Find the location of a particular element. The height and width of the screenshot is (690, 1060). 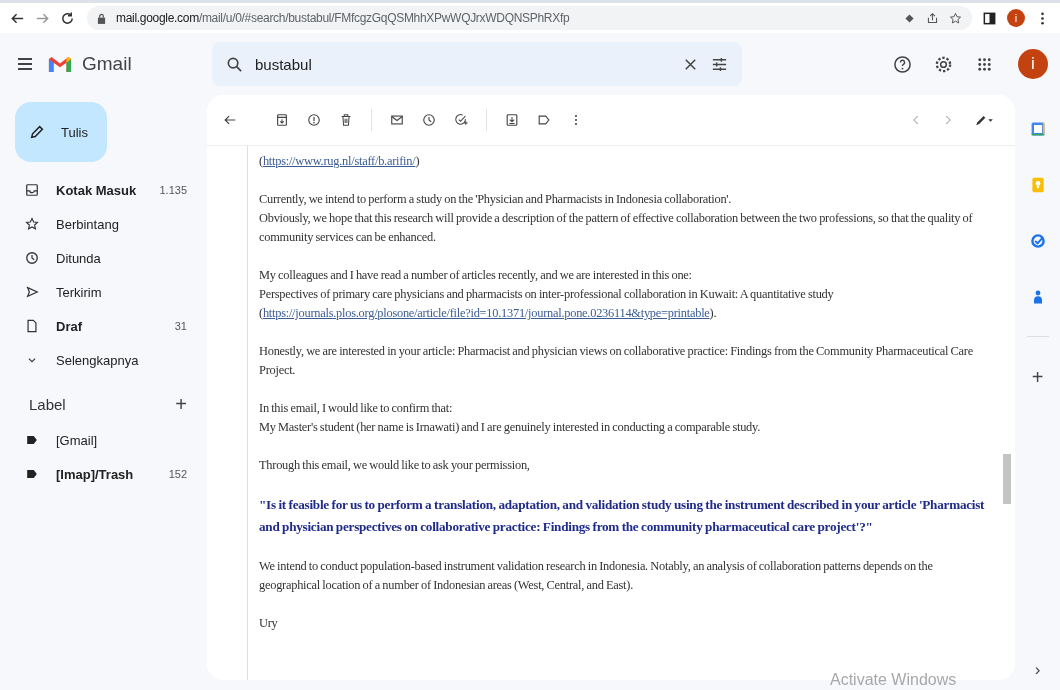

message-paragraph: In this email, I would like to confirm that: My Master's student (her name is Irnawati) and I are genuinely interested in conducting a comparable study. is located at coordinates (510, 418).